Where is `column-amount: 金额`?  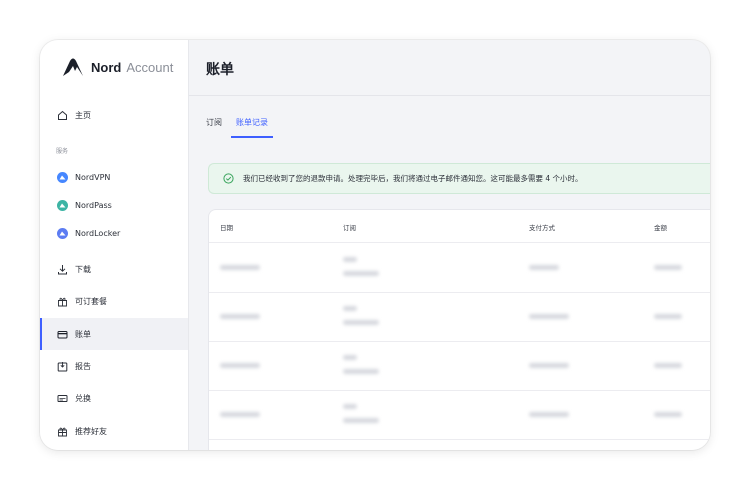 column-amount: 金额 is located at coordinates (660, 228).